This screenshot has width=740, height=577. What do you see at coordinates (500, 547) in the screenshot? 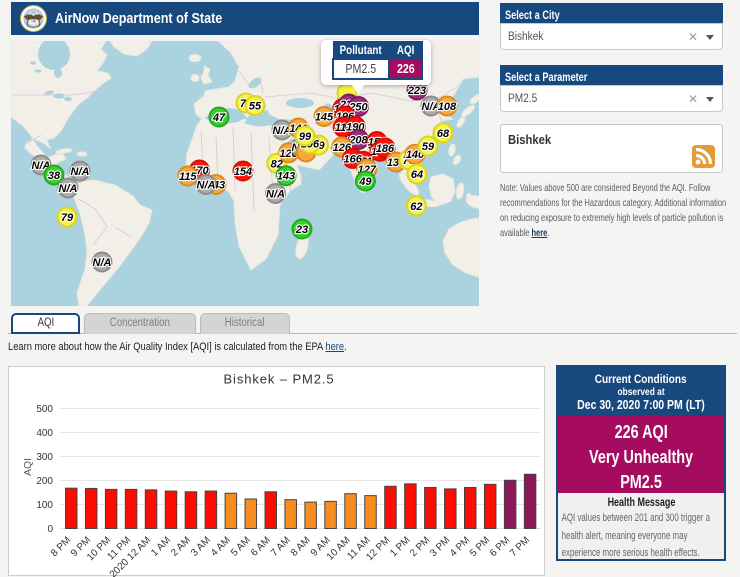
I see `svg-text: 6 PM` at bounding box center [500, 547].